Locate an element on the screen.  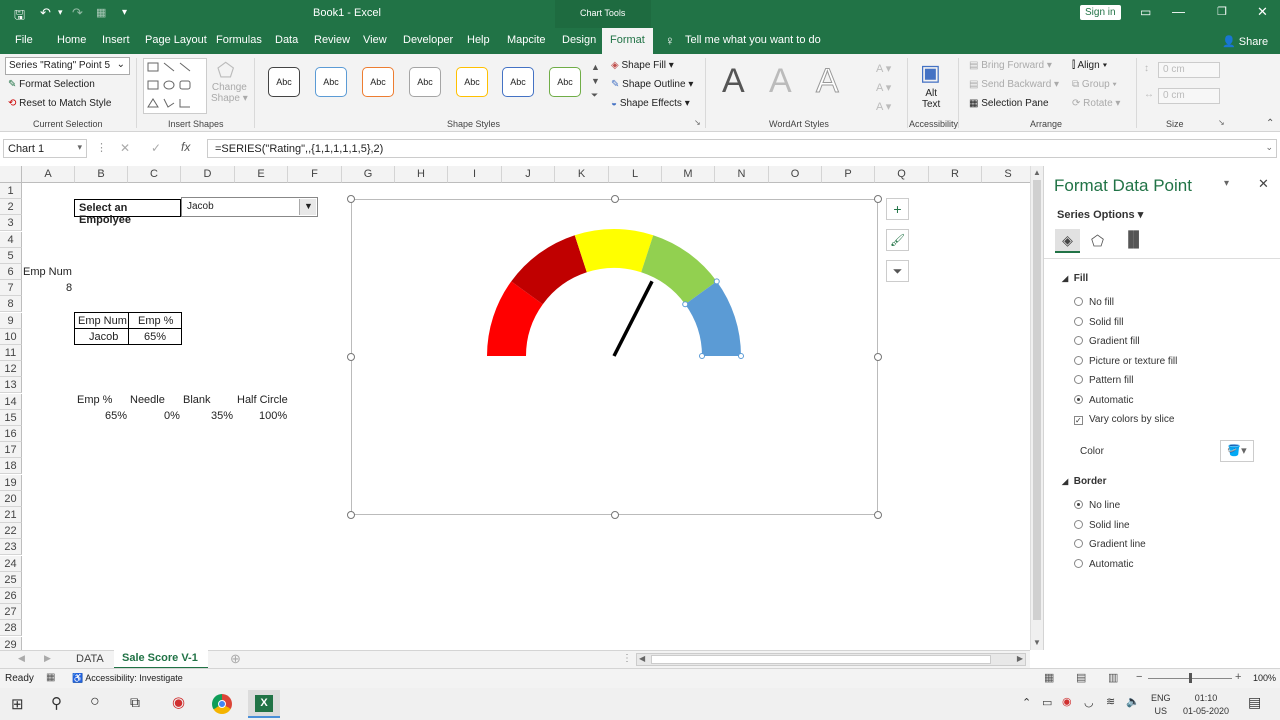
column-header: C is located at coordinates (154, 174).